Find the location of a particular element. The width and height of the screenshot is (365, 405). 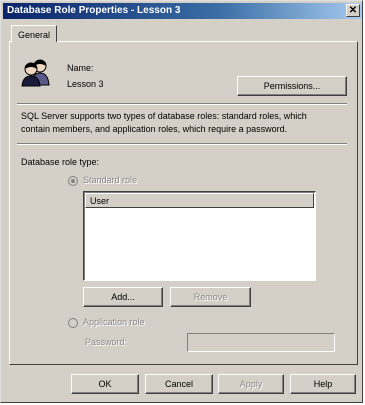

list-header-user-label: User is located at coordinates (100, 201).